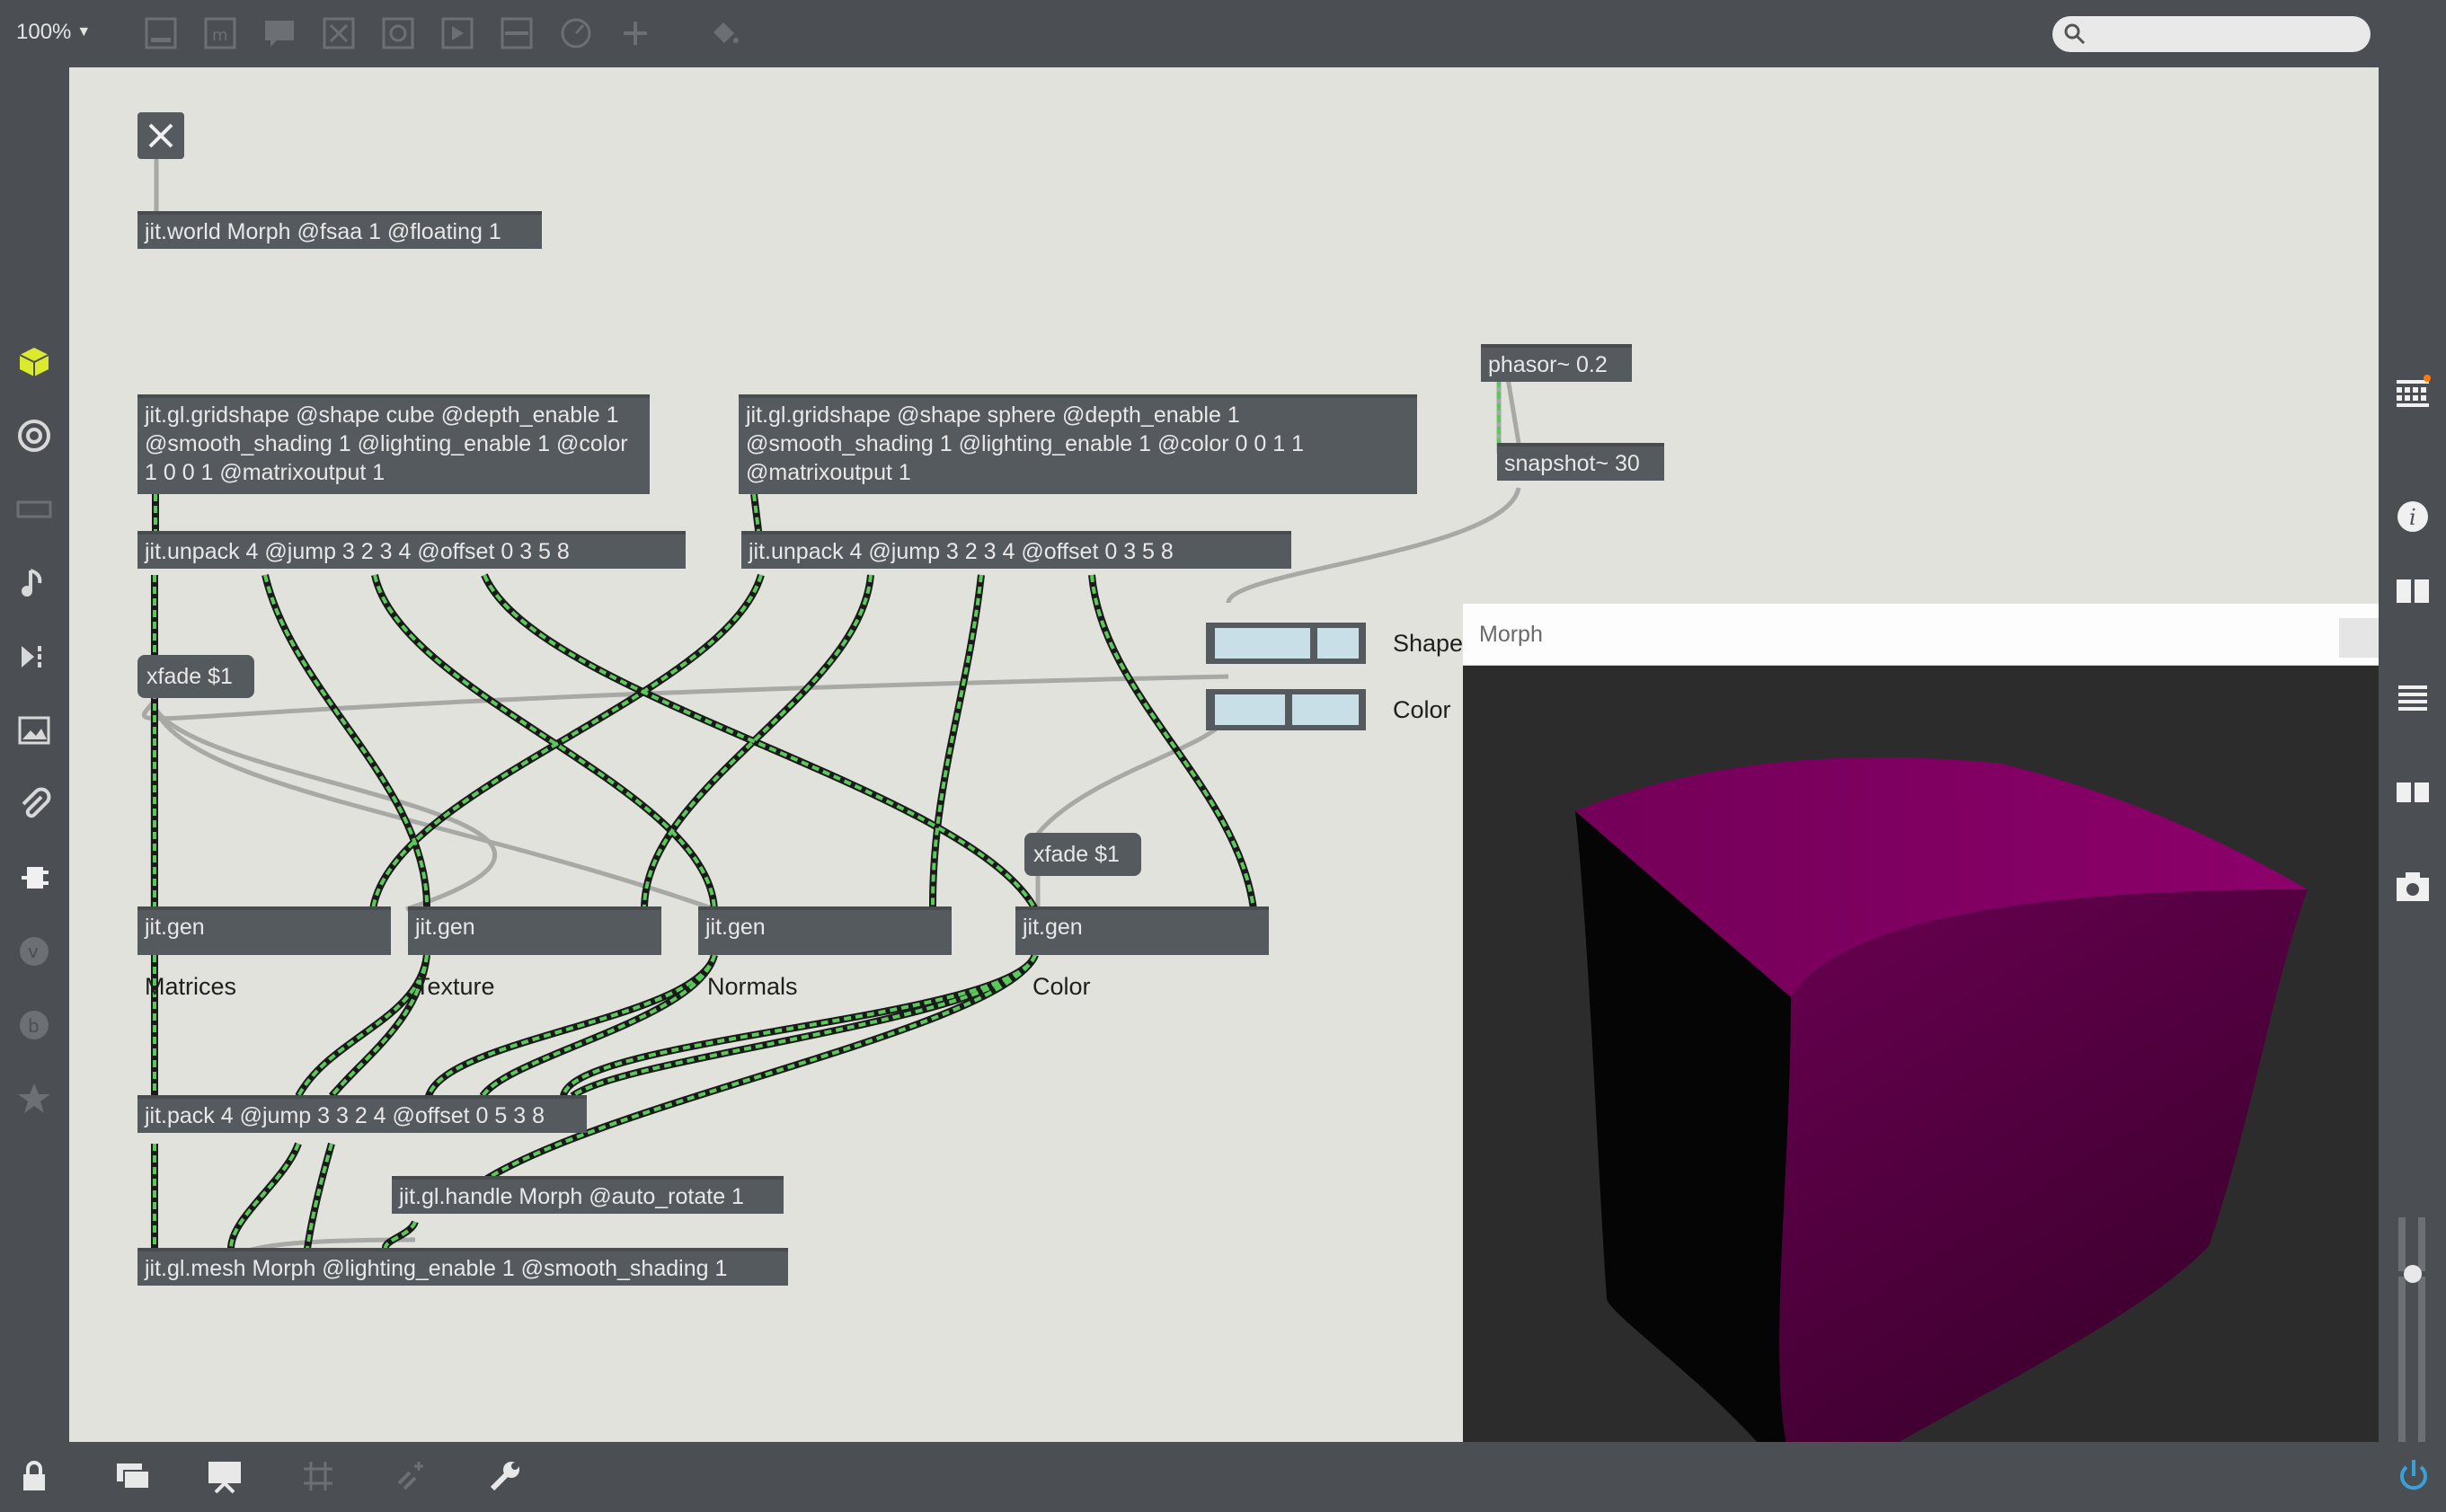  Describe the element at coordinates (1921, 635) in the screenshot. I see `morph-title-bar: Morph` at that location.